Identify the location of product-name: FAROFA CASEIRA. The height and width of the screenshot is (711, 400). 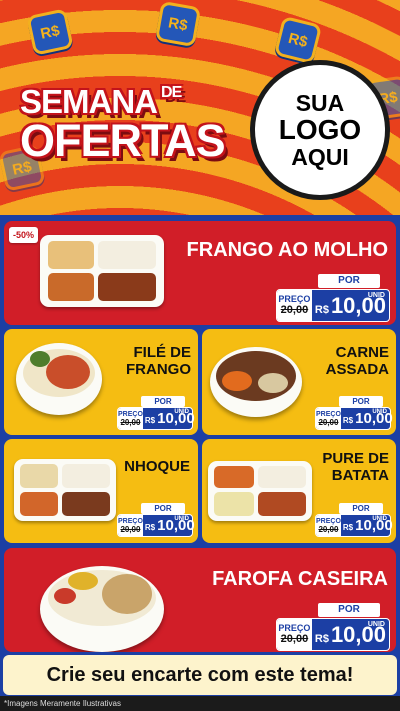
(300, 579).